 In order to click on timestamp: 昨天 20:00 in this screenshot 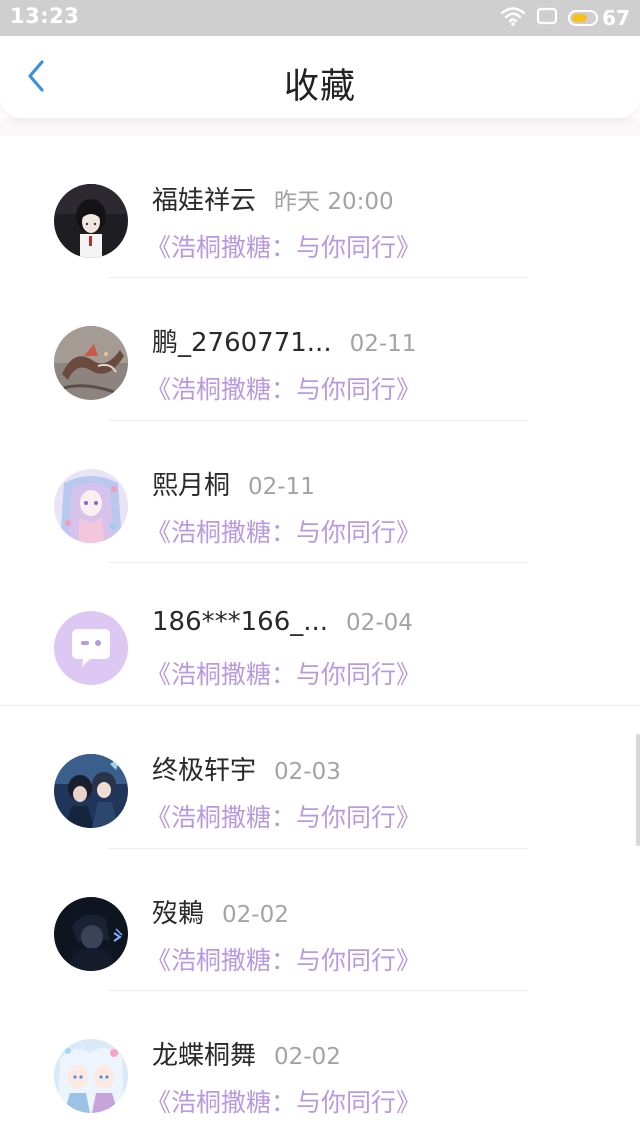, I will do `click(334, 202)`.